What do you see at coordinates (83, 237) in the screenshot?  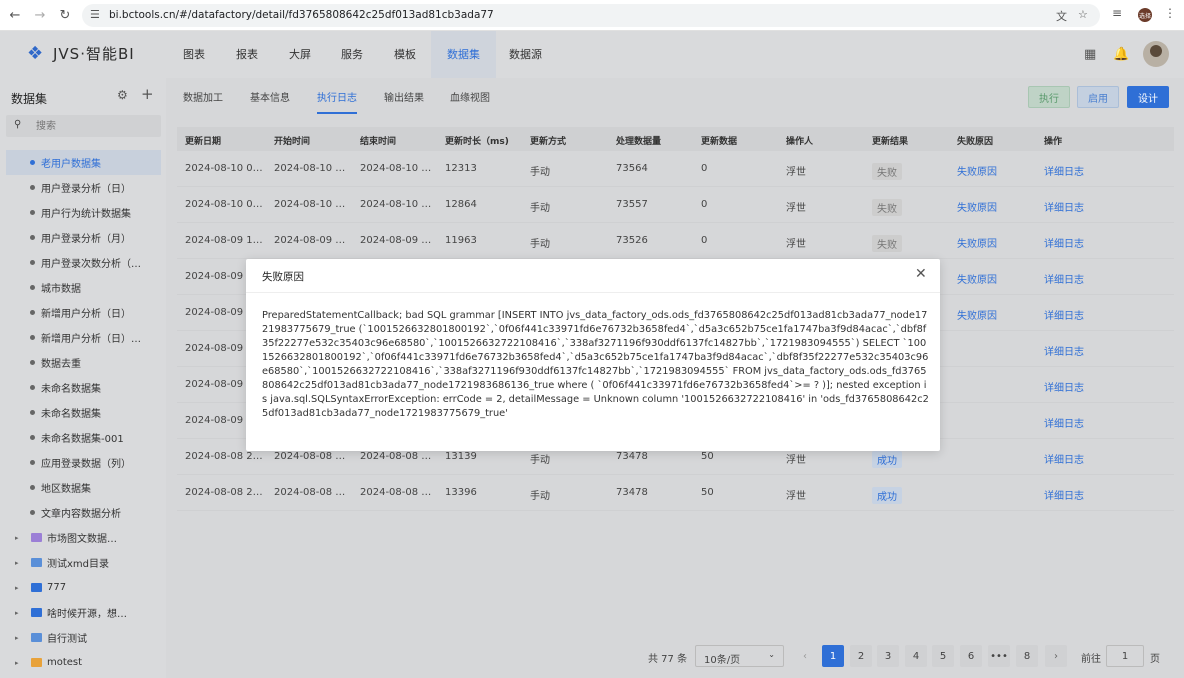 I see `sidebar-item: 用户登录分析（月）` at bounding box center [83, 237].